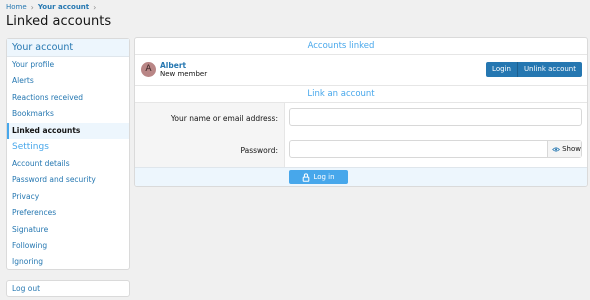 This screenshot has width=590, height=300. I want to click on sidebar-item-following: Following, so click(68, 246).